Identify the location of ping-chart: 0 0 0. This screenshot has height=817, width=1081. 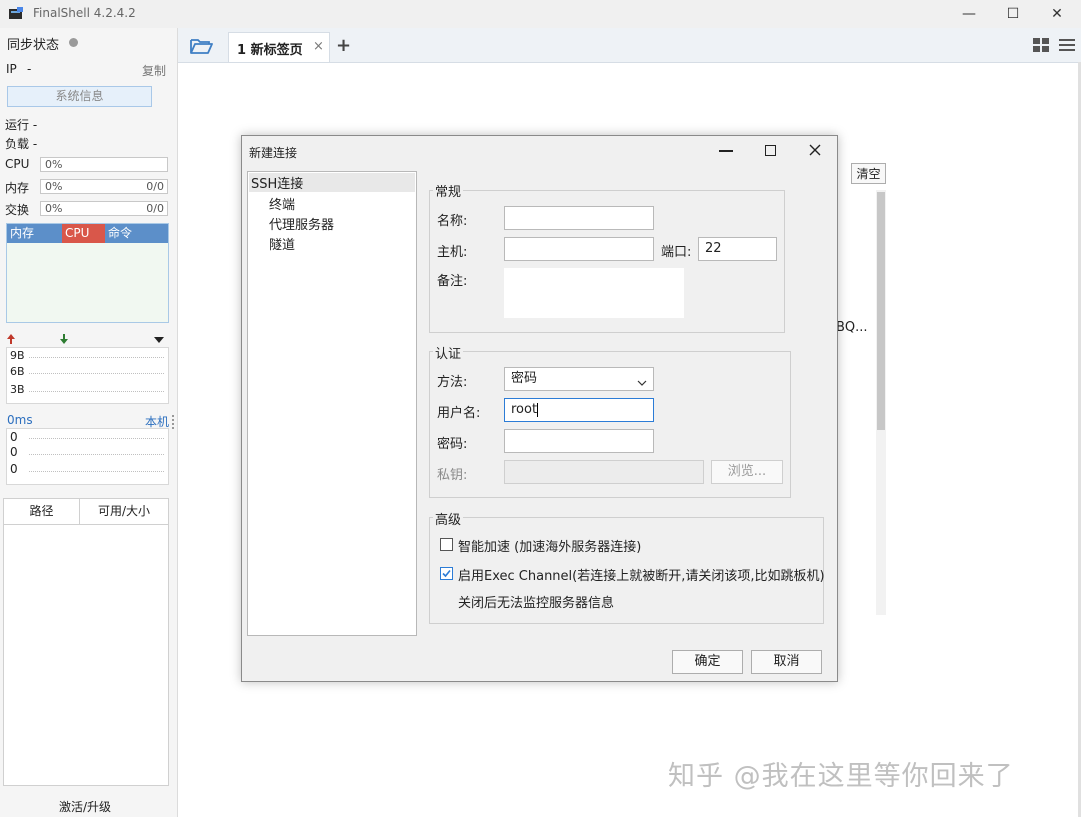
(87, 456).